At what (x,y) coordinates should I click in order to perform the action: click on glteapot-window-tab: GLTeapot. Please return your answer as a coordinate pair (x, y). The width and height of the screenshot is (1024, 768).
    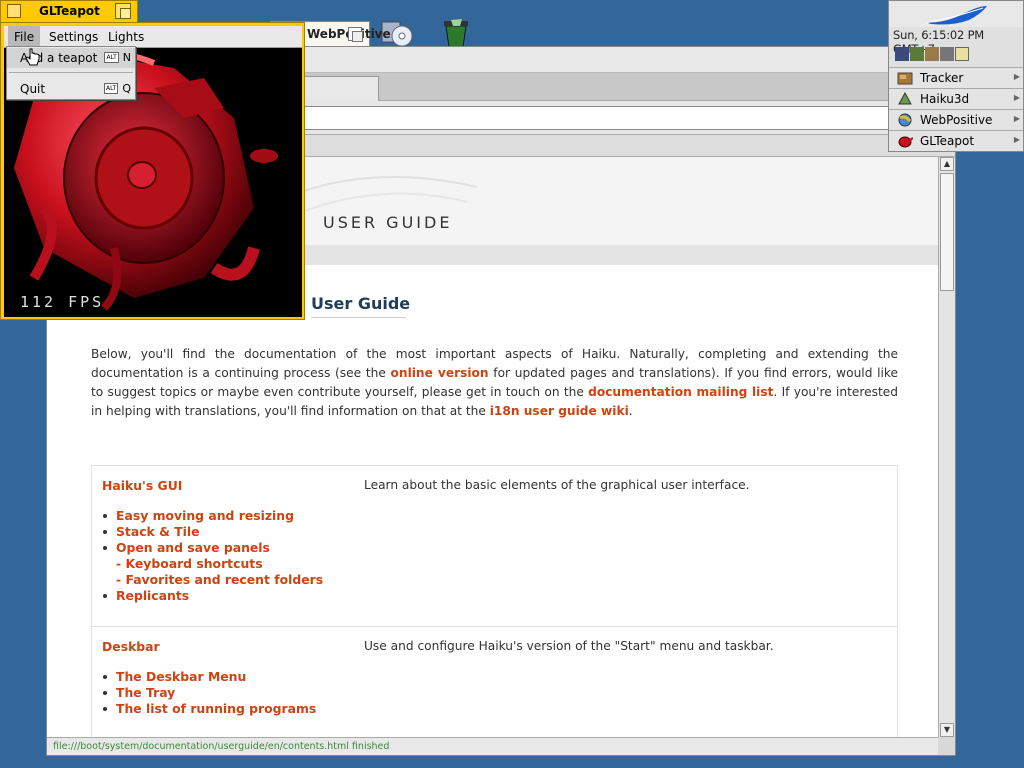
    Looking at the image, I should click on (69, 11).